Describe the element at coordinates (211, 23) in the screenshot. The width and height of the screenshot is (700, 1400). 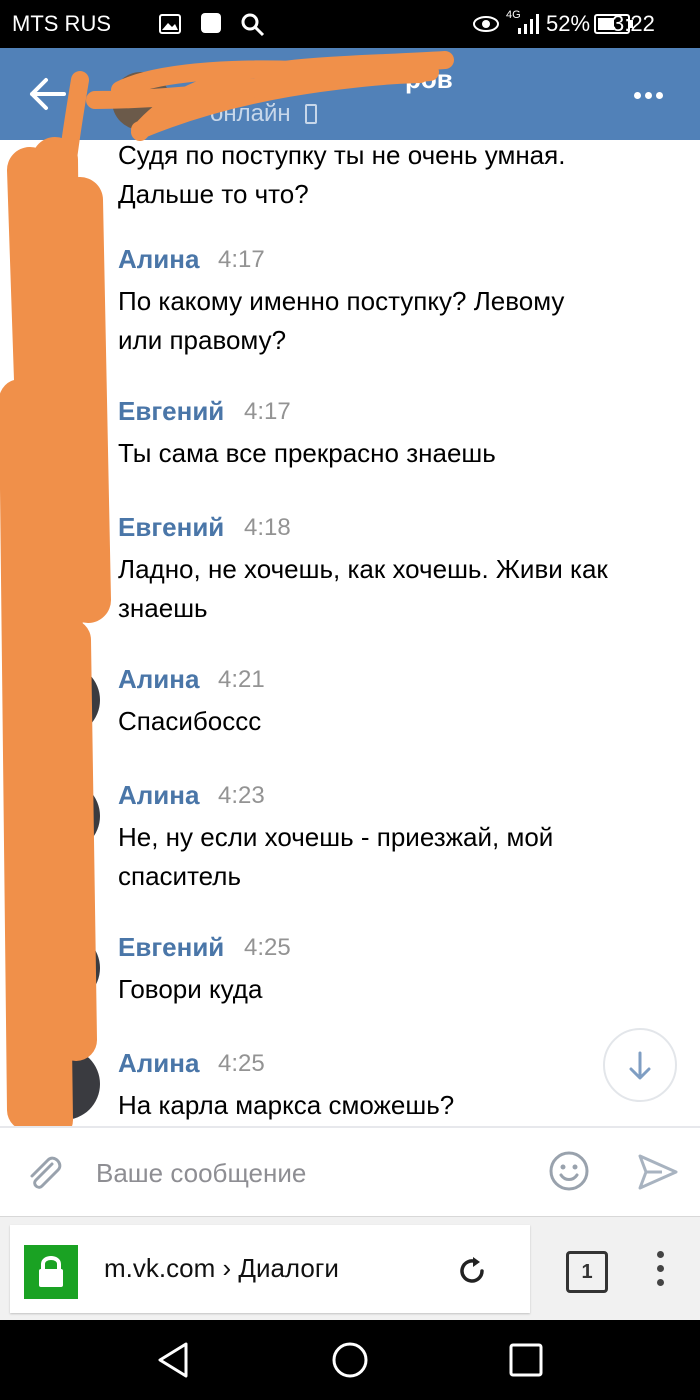
I see `notification-icon` at that location.